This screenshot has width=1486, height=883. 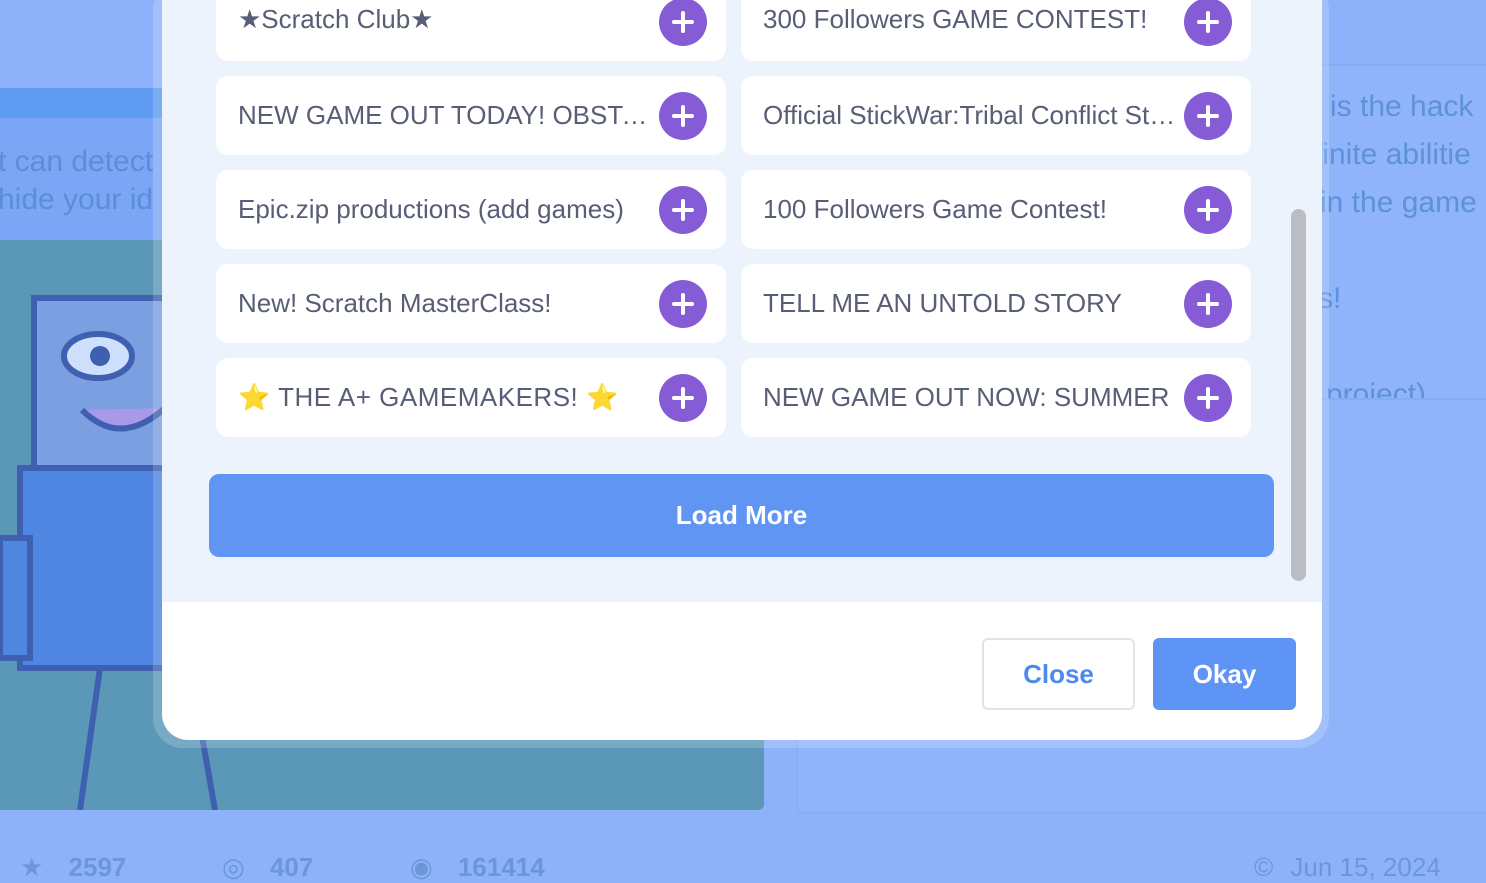 I want to click on studio-card: NEW GAME OUT TODAY! OBSTACLE RACE, so click(x=471, y=115).